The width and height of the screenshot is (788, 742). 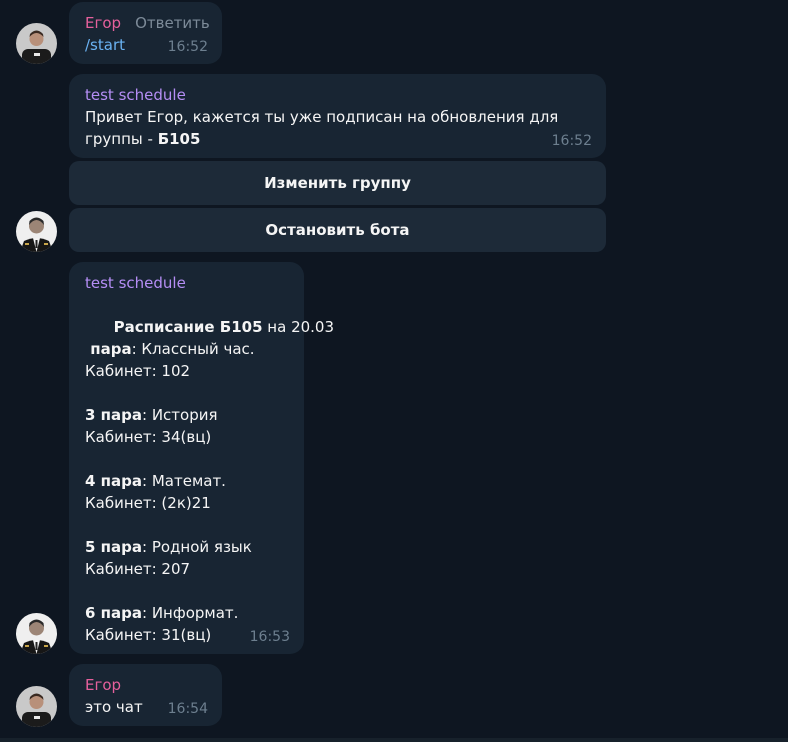 I want to click on lesson-number: 6 пара, so click(x=114, y=613).